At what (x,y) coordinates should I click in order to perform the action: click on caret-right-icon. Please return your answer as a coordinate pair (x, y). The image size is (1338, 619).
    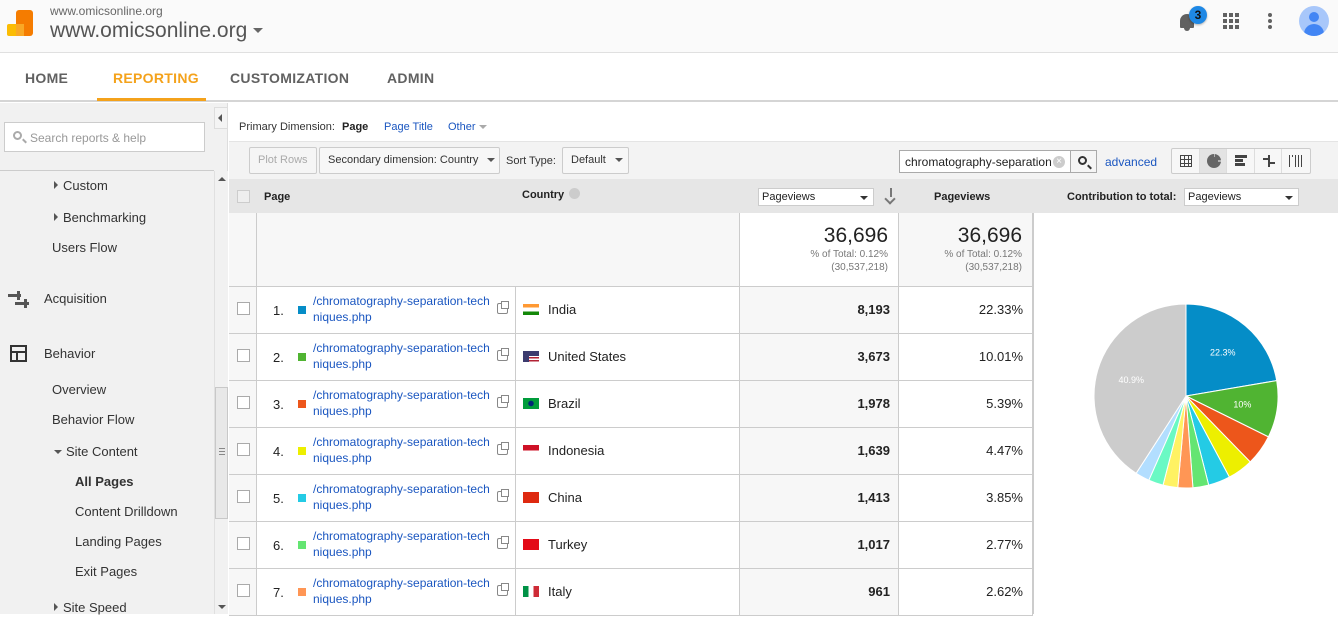
    Looking at the image, I should click on (56, 217).